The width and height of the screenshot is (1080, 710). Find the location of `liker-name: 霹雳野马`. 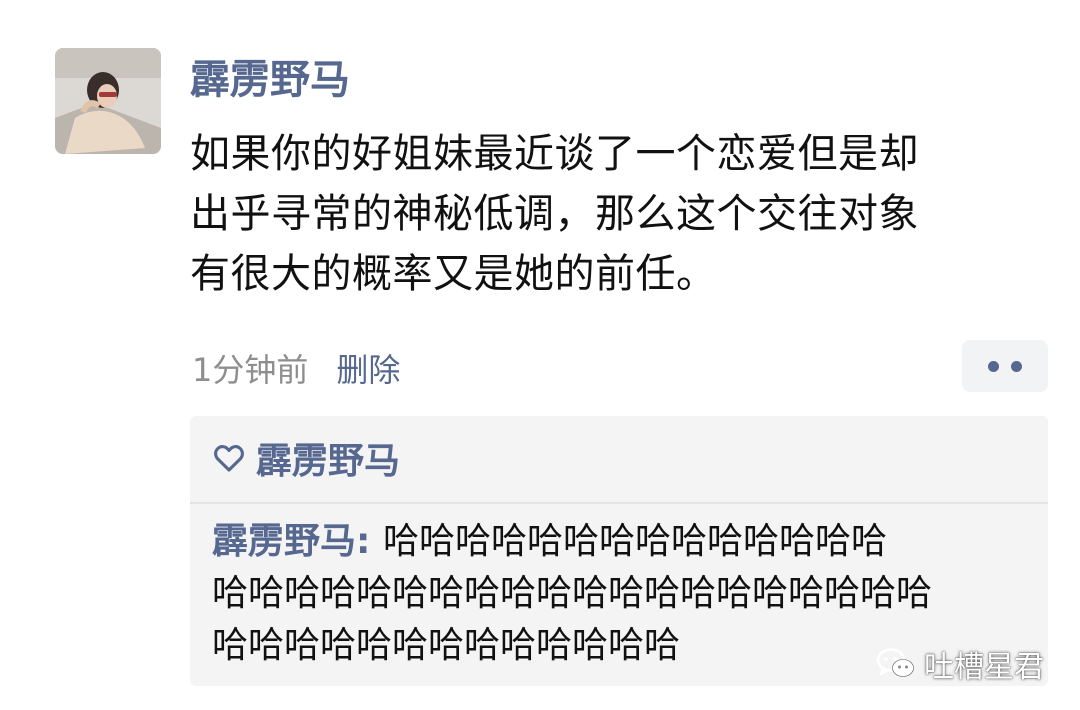

liker-name: 霹雳野马 is located at coordinates (328, 458).